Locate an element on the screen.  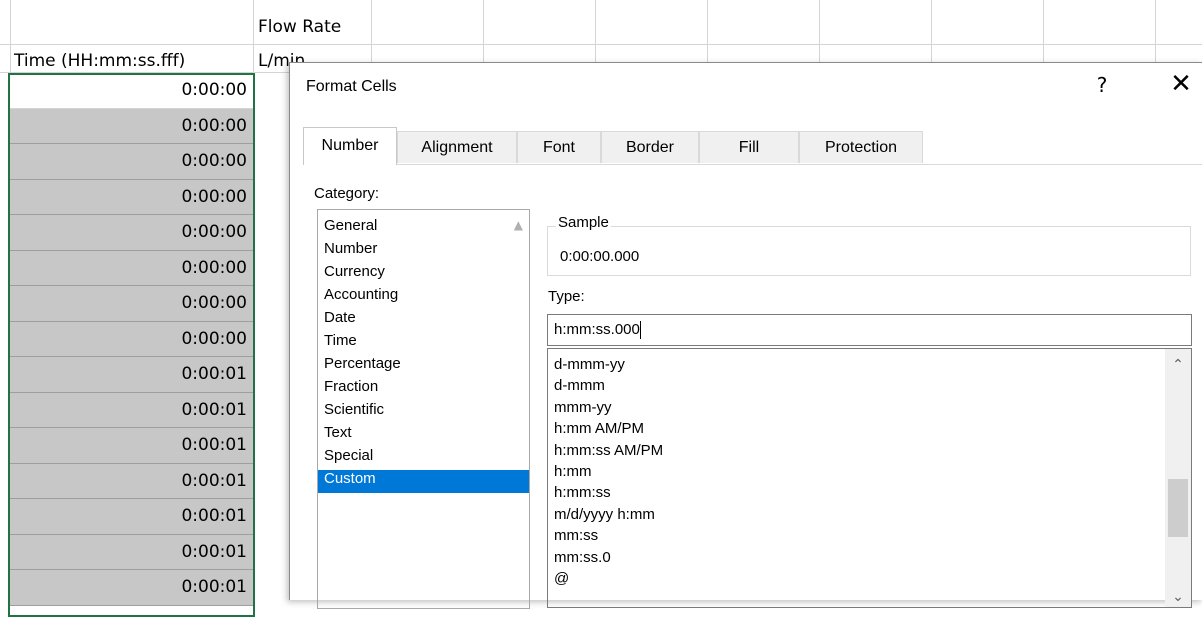
format-item: m/d/yyyy h:mm is located at coordinates (869, 516).